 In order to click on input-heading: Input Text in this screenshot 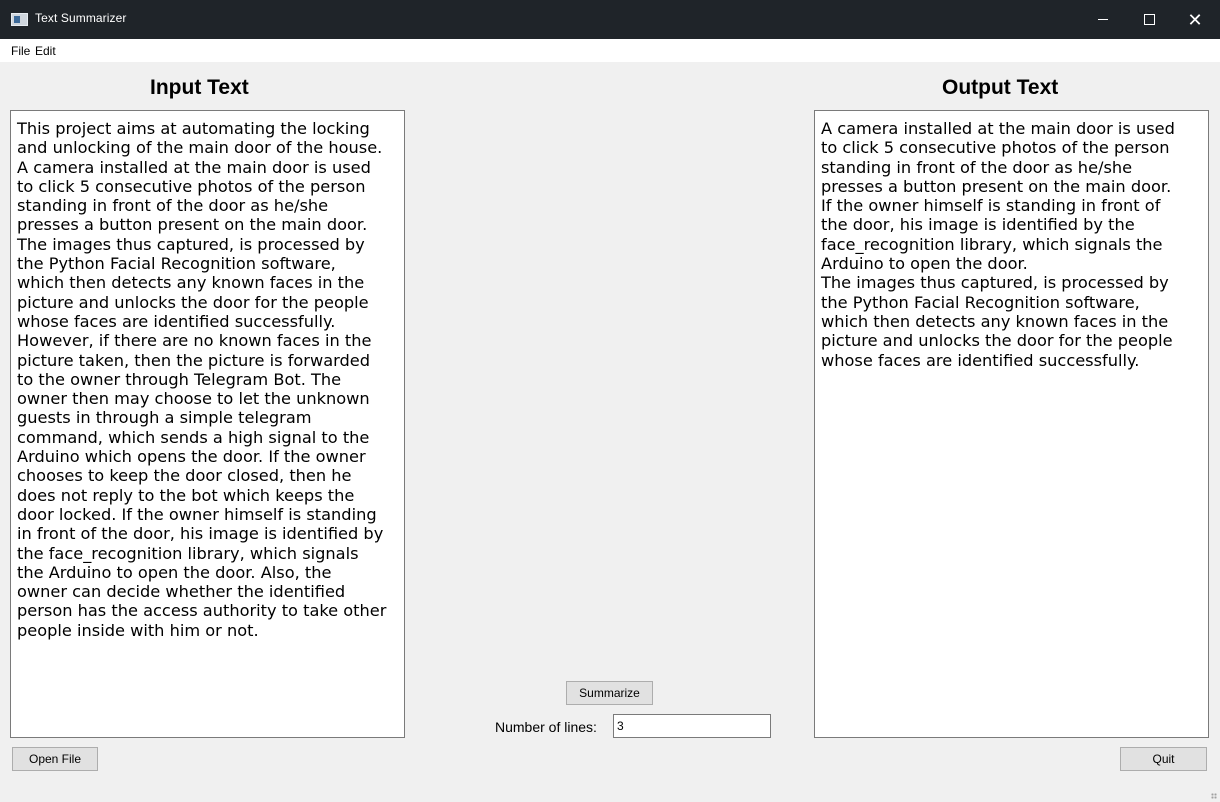, I will do `click(199, 87)`.